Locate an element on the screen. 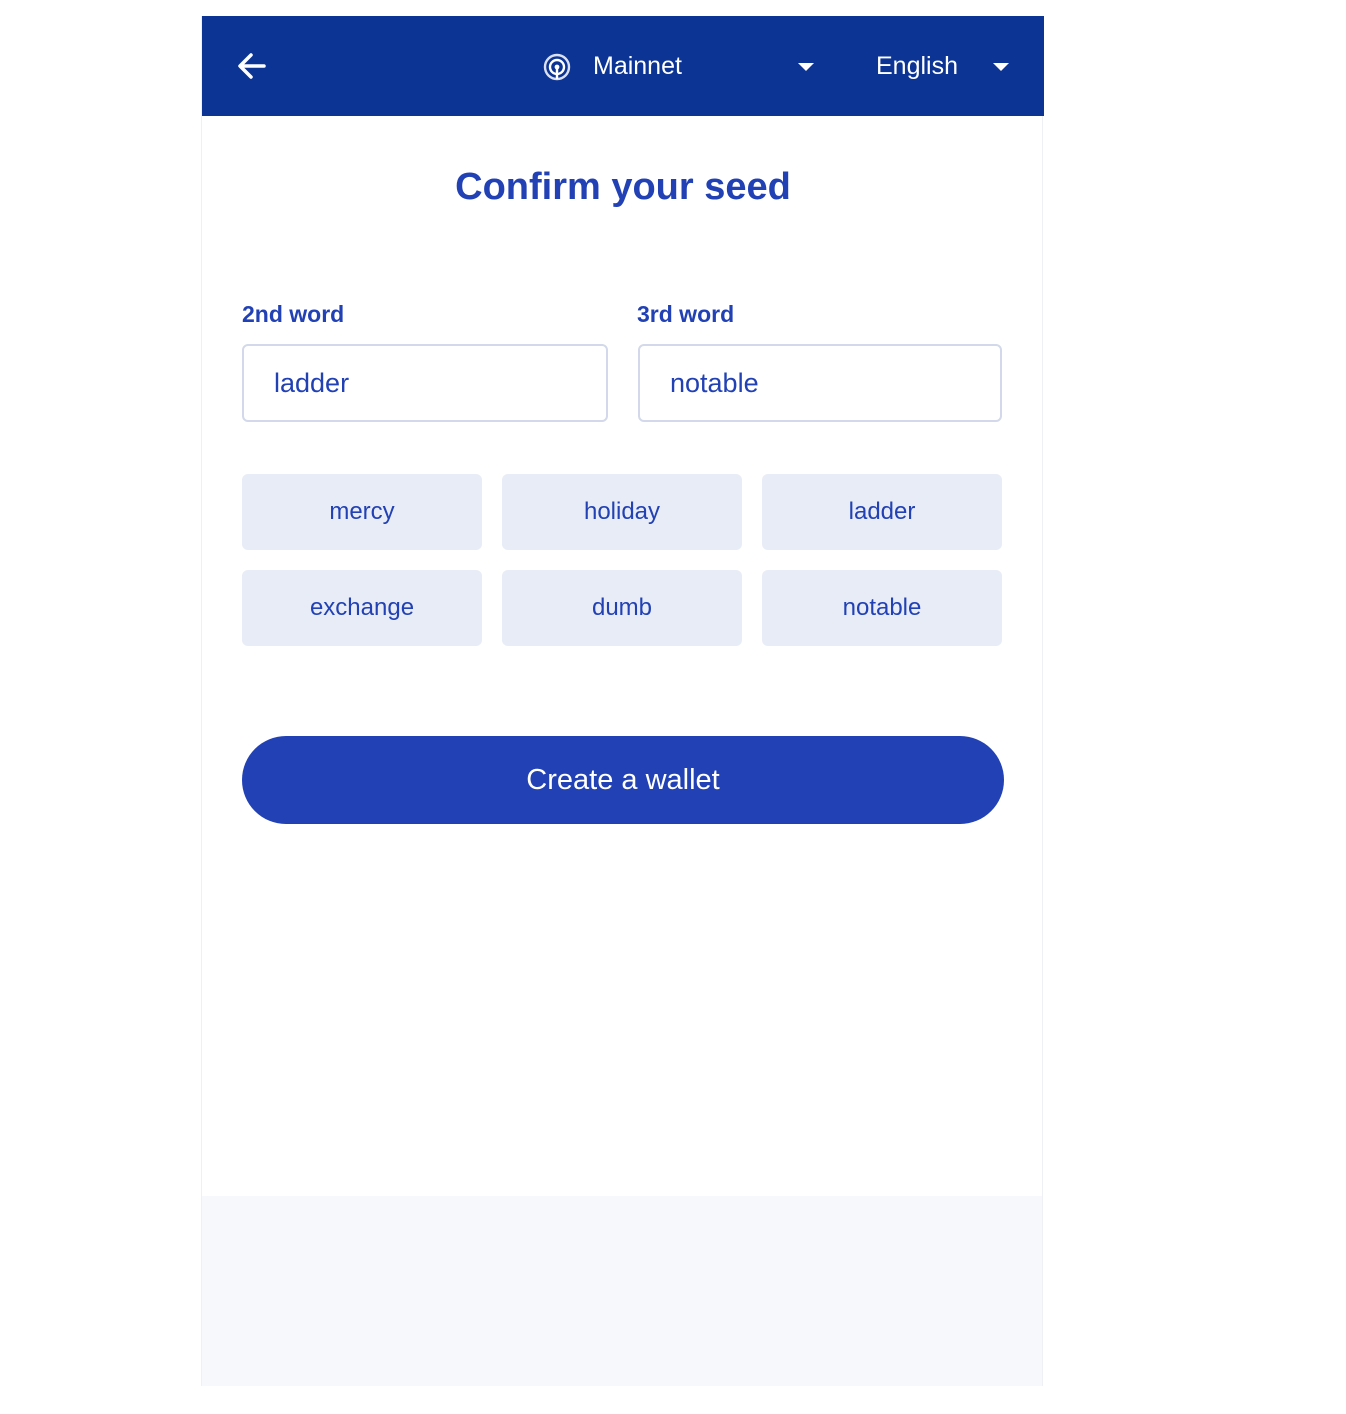 The width and height of the screenshot is (1346, 1414). arrow-left-icon is located at coordinates (252, 66).